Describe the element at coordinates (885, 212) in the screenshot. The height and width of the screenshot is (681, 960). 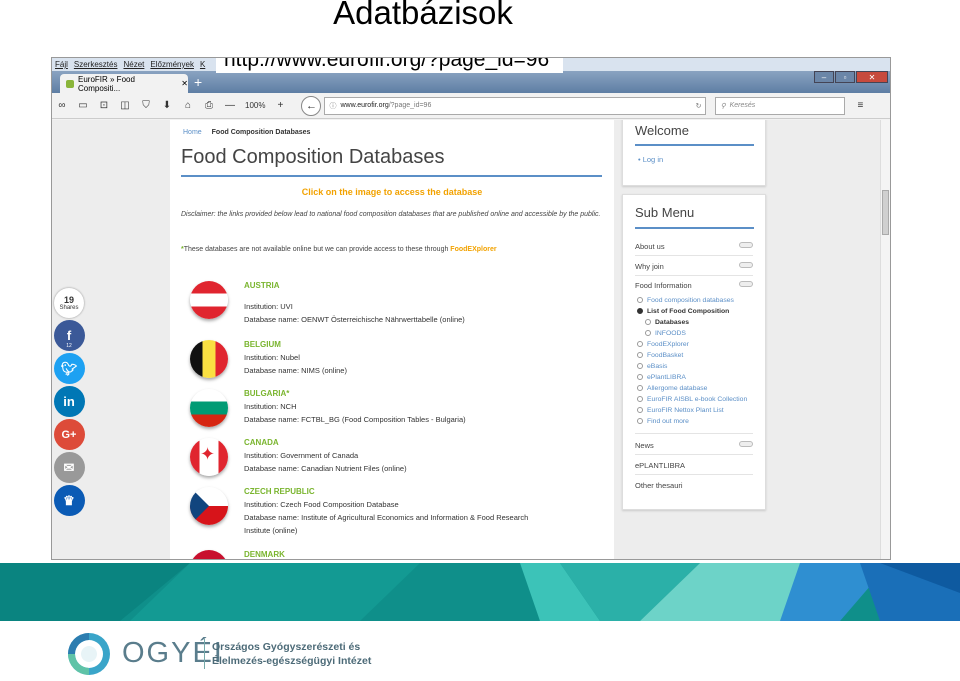
I see `scrollbar-thumb` at that location.